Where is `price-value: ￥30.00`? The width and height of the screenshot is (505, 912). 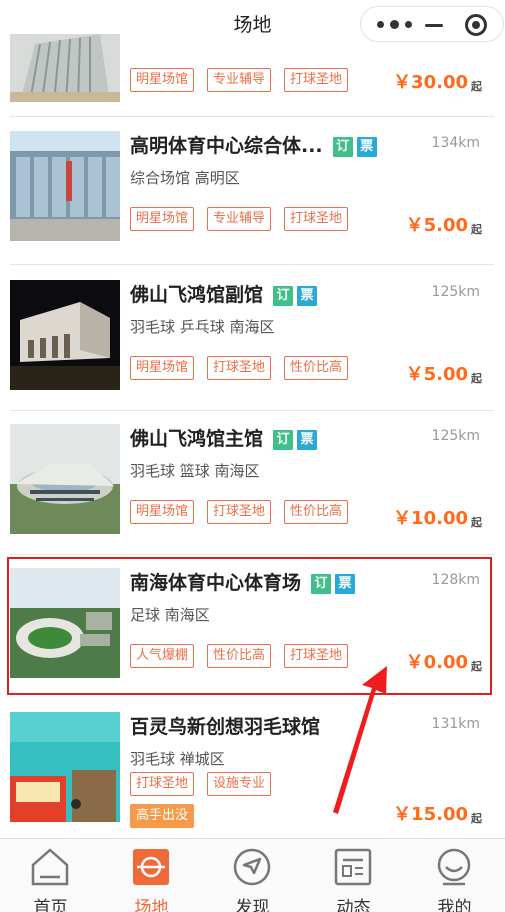
price-value: ￥30.00 is located at coordinates (430, 82).